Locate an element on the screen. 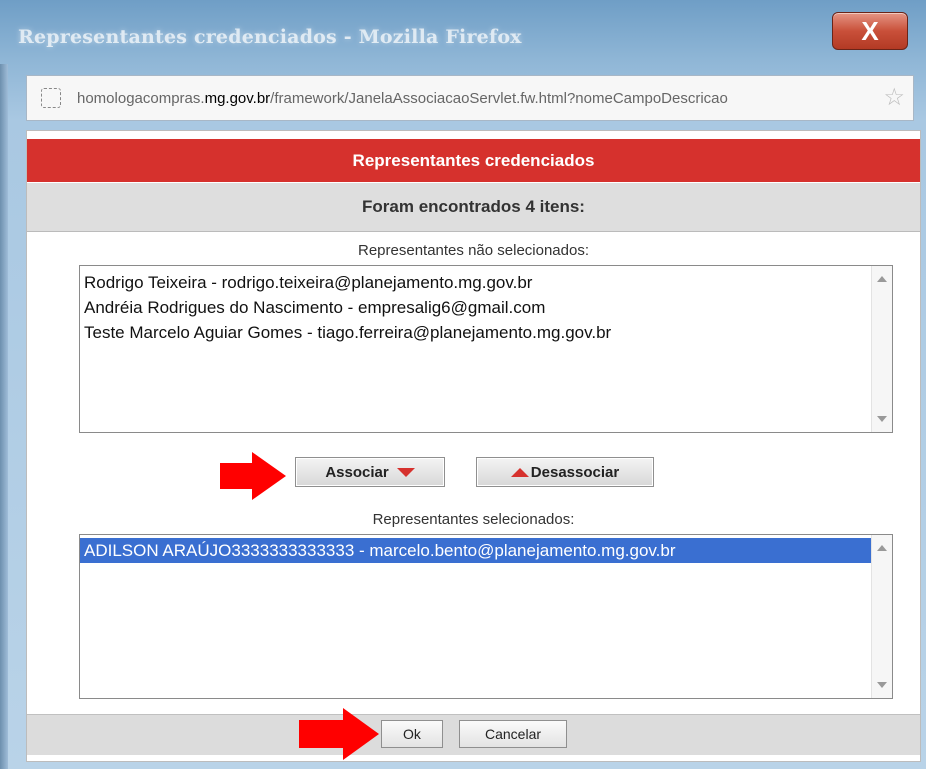 The width and height of the screenshot is (926, 769). close-icon: X is located at coordinates (870, 30).